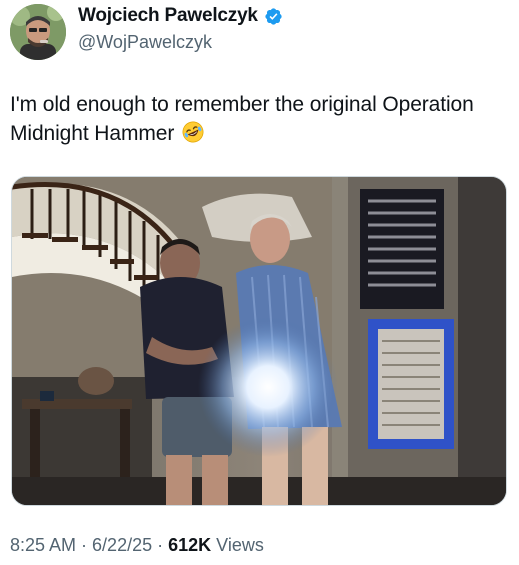 This screenshot has width=519, height=565. Describe the element at coordinates (145, 42) in the screenshot. I see `author-handle: @WojPawelczyk` at that location.